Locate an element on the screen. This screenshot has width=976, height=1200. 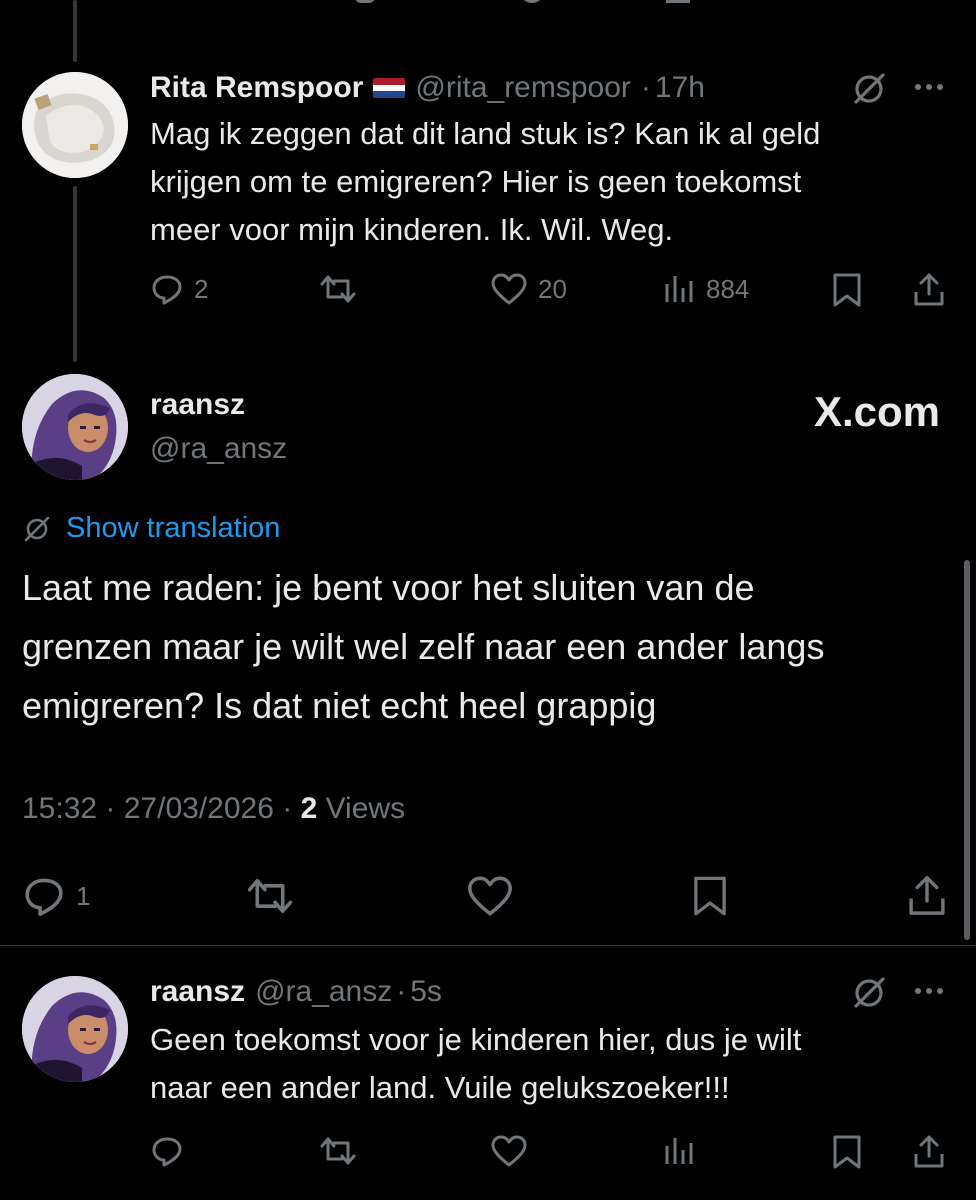
post-time: 17h is located at coordinates (680, 88).